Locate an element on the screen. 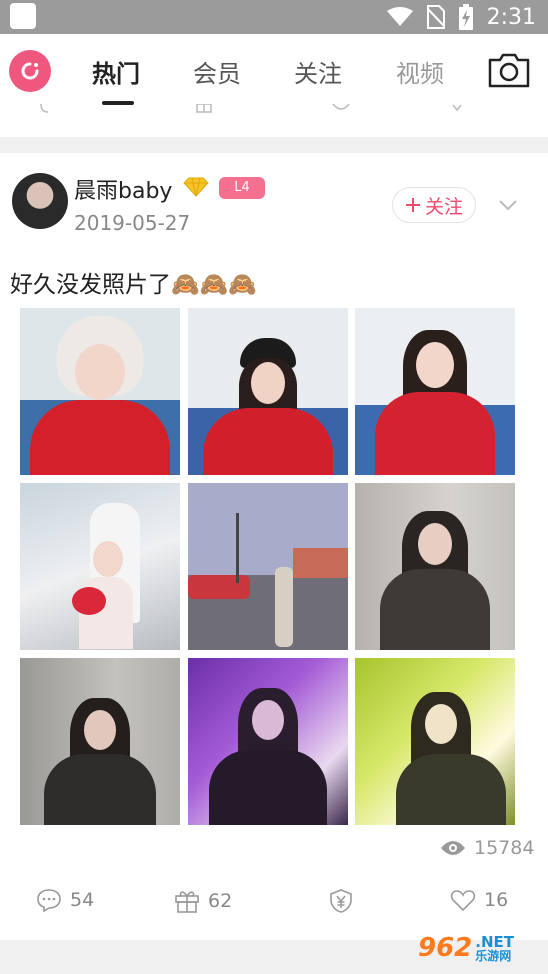  avatar is located at coordinates (40, 201).